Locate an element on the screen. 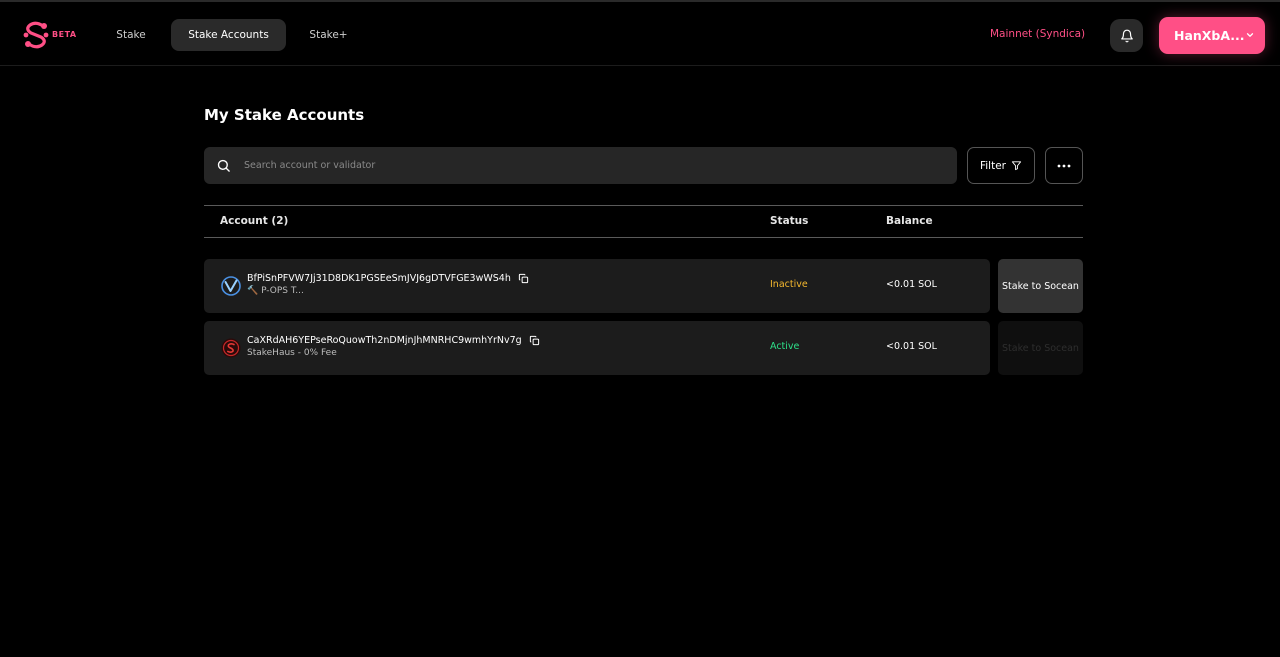 This screenshot has width=1280, height=657. search-icon is located at coordinates (223, 165).